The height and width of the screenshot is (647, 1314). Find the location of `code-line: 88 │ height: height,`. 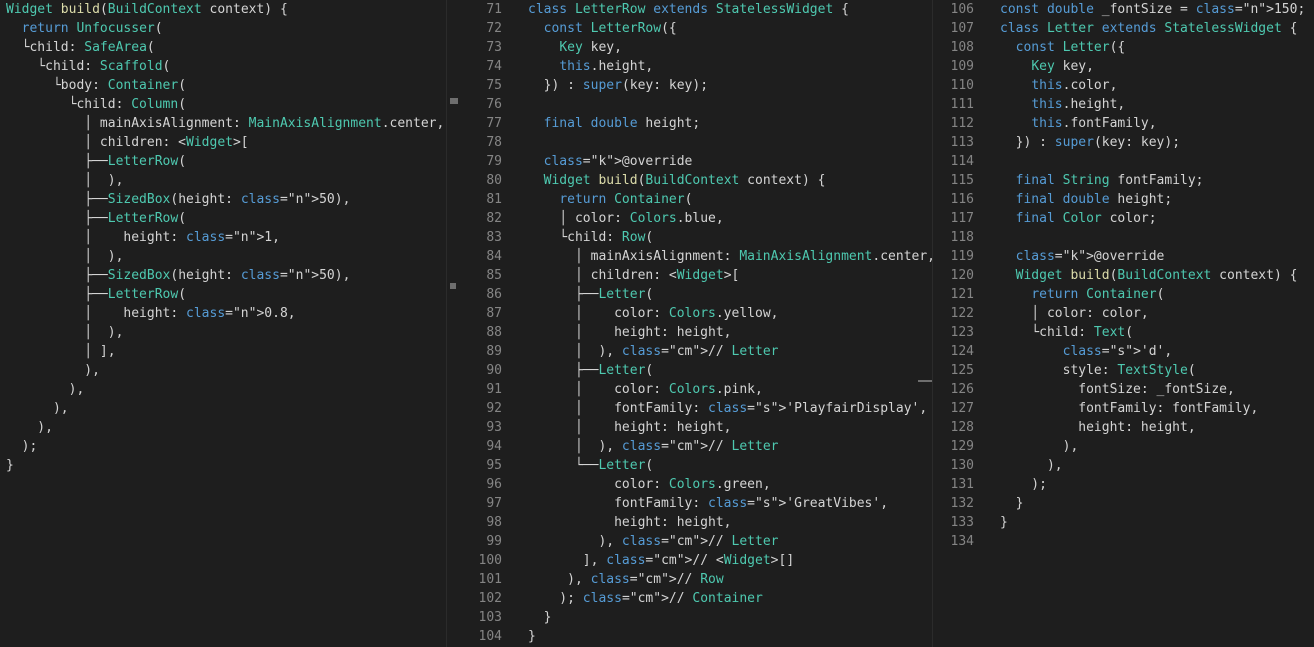

code-line: 88 │ height: height, is located at coordinates (697, 332).